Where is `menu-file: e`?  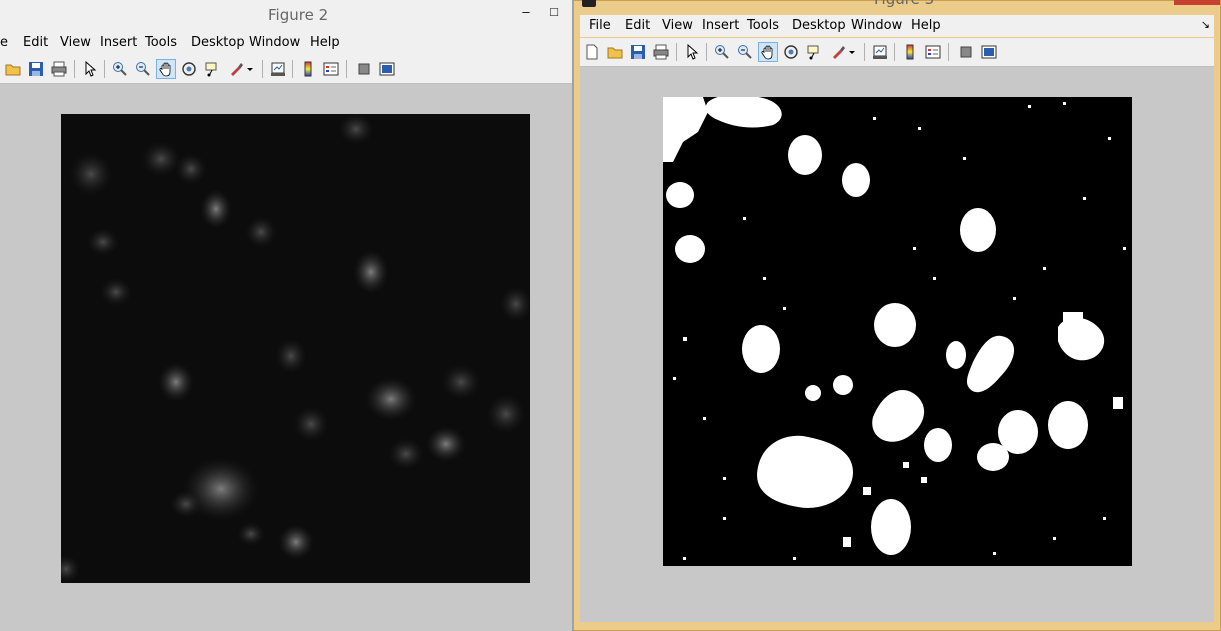 menu-file: e is located at coordinates (4, 42).